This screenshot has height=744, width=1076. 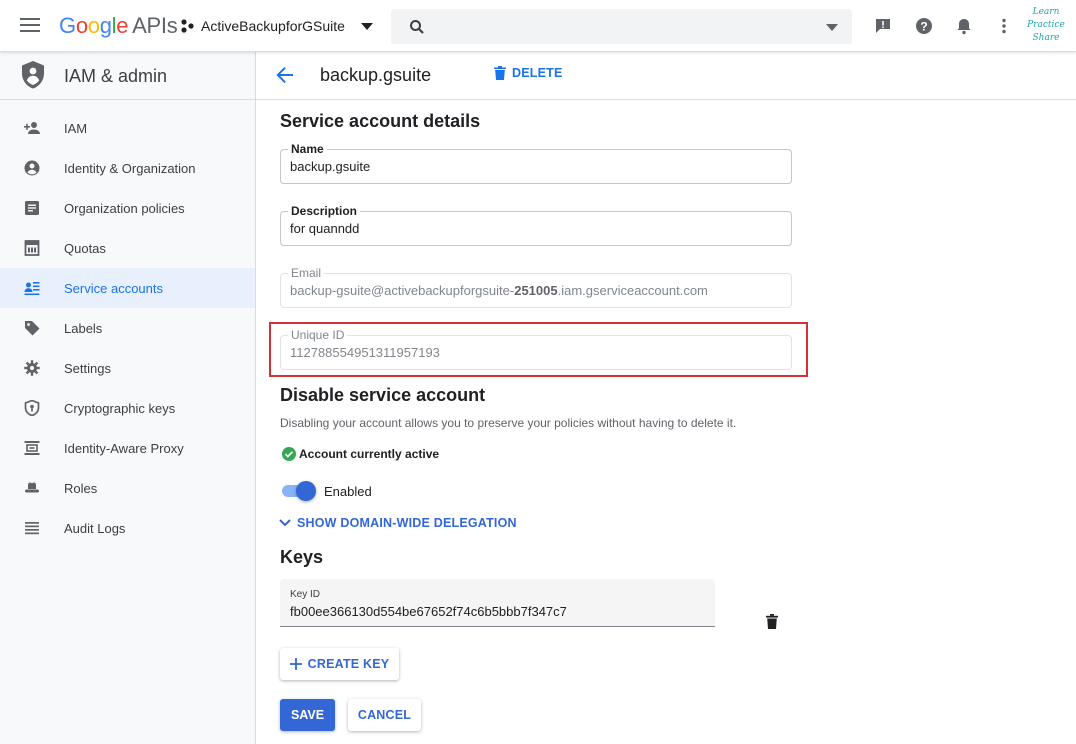 I want to click on sidebar-item-cryptographic-keys: Cryptographic keys, so click(x=127, y=408).